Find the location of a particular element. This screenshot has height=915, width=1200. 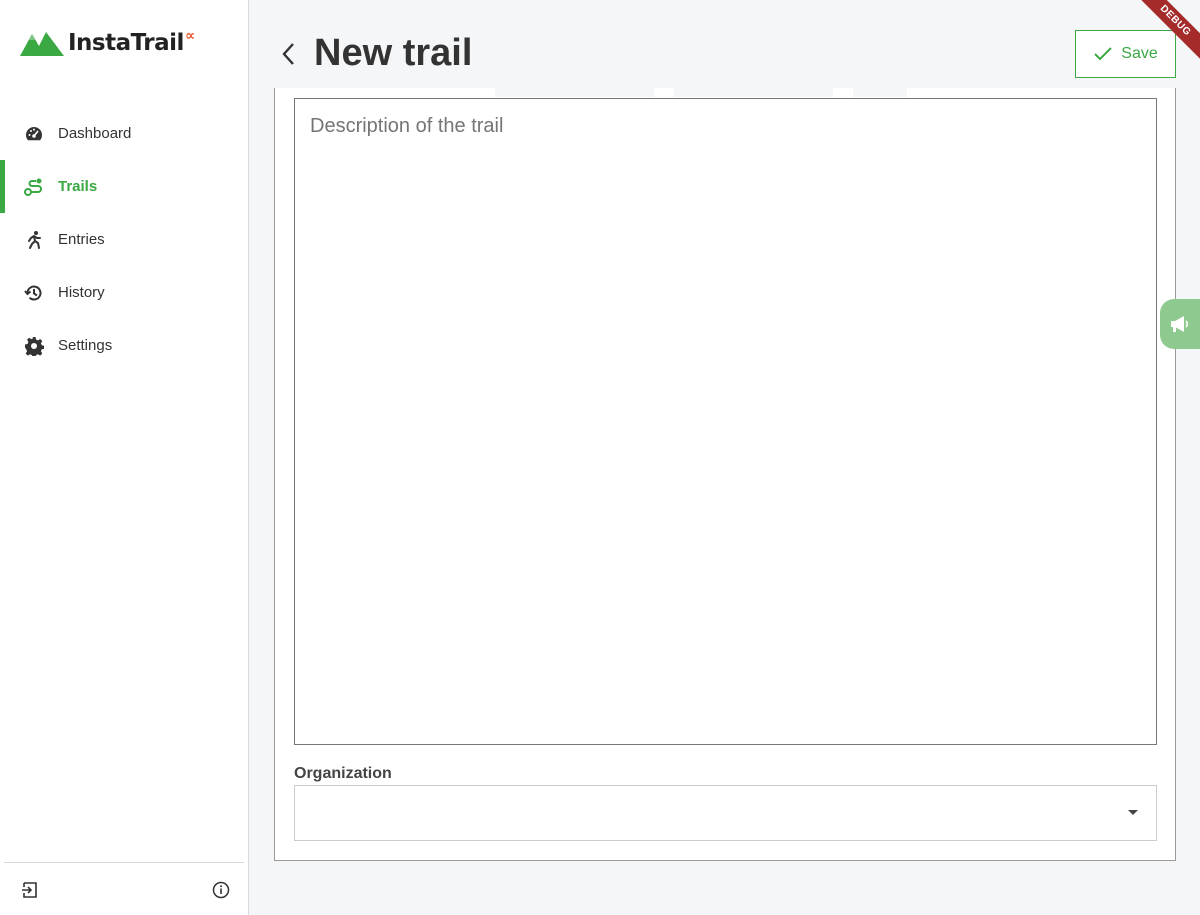

megaphone-icon is located at coordinates (1179, 324).